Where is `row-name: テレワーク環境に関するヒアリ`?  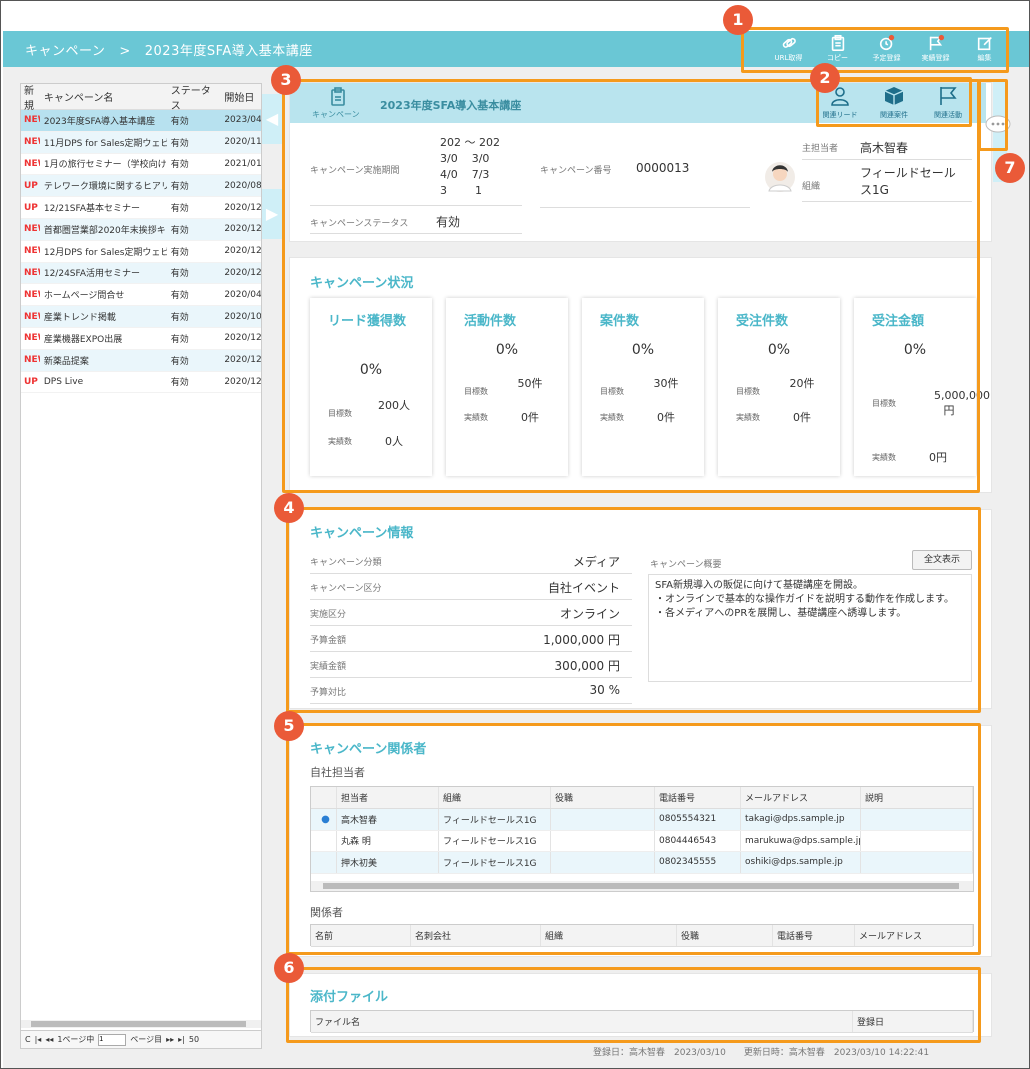 row-name: テレワーク環境に関するヒアリ is located at coordinates (105, 187).